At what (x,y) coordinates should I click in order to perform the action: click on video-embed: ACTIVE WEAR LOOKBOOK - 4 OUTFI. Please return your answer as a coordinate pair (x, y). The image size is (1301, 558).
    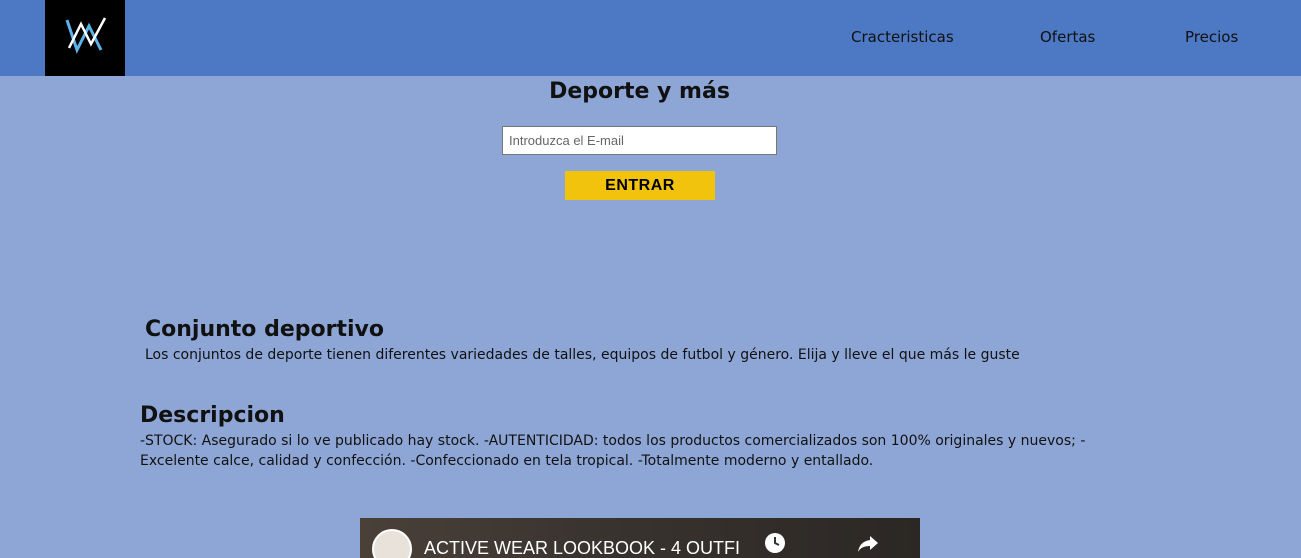
    Looking at the image, I should click on (640, 538).